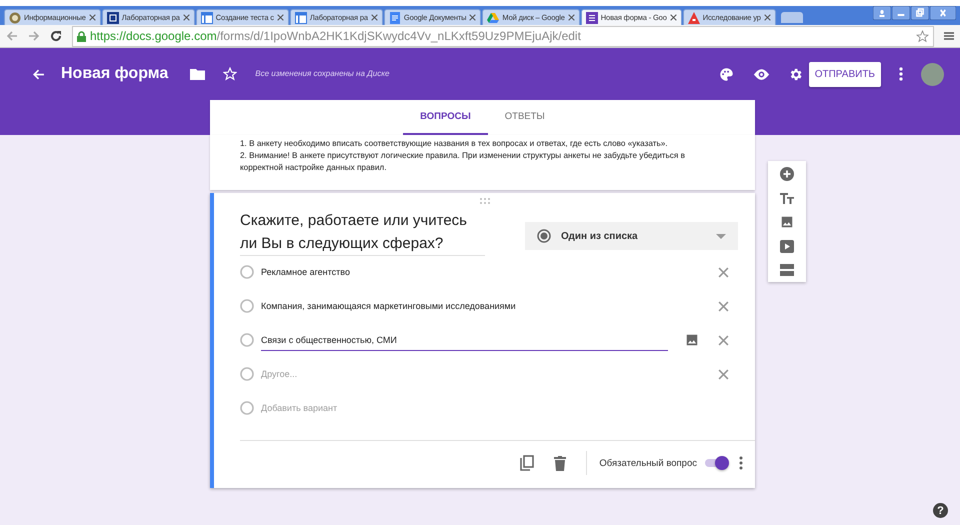  Describe the element at coordinates (56, 36) in the screenshot. I see `reload-icon` at that location.